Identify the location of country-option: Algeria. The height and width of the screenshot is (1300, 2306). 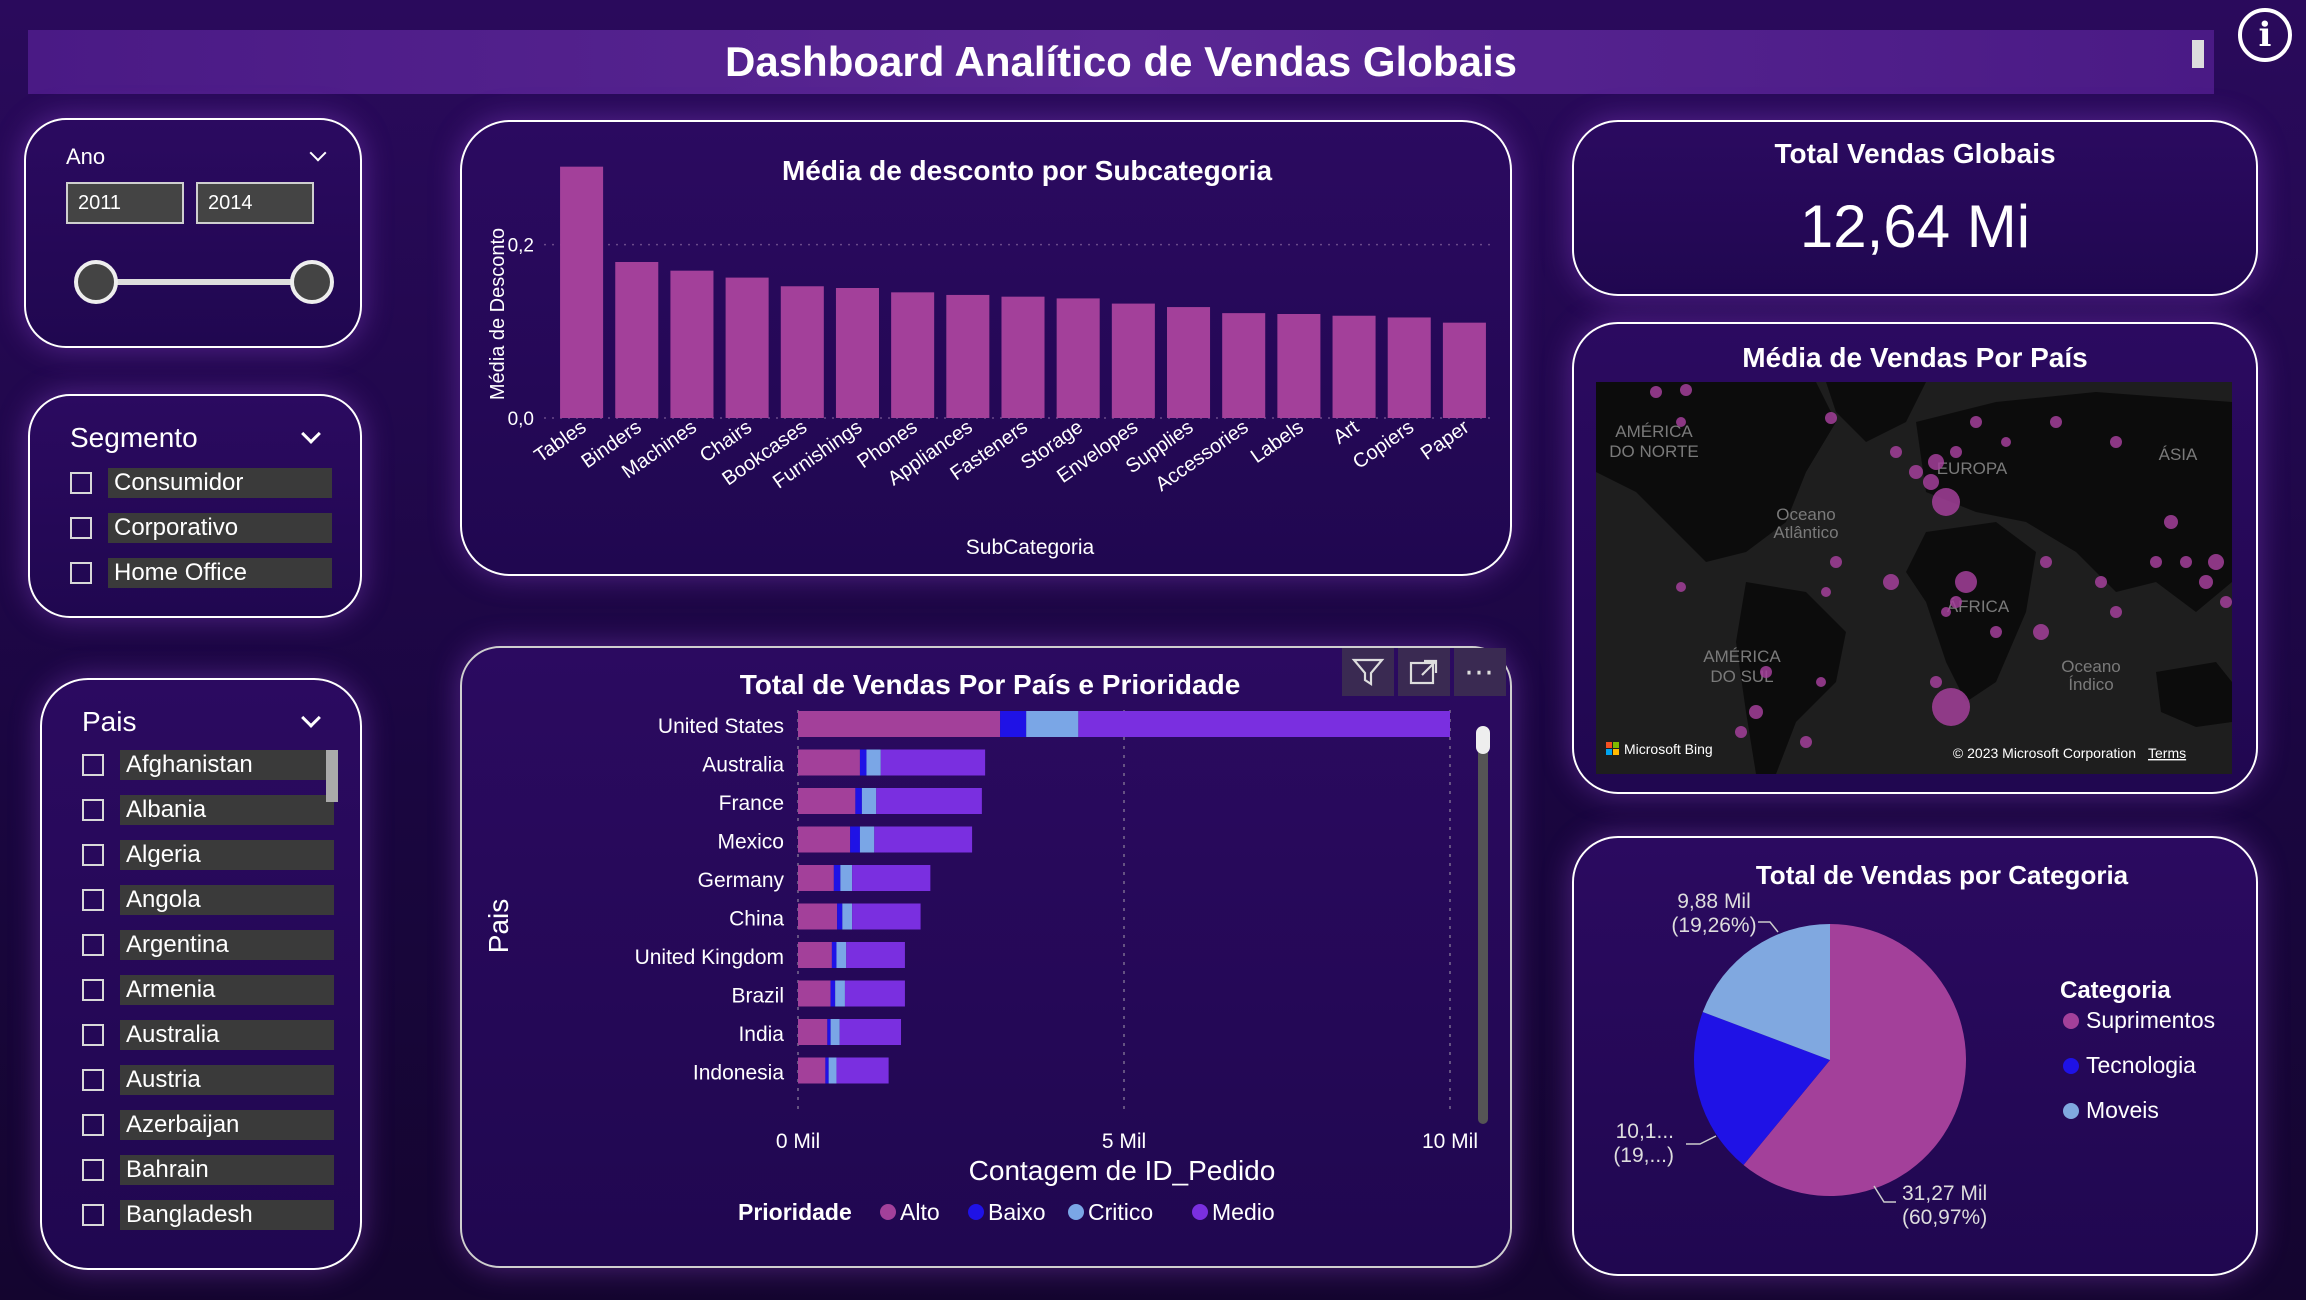
(208, 854).